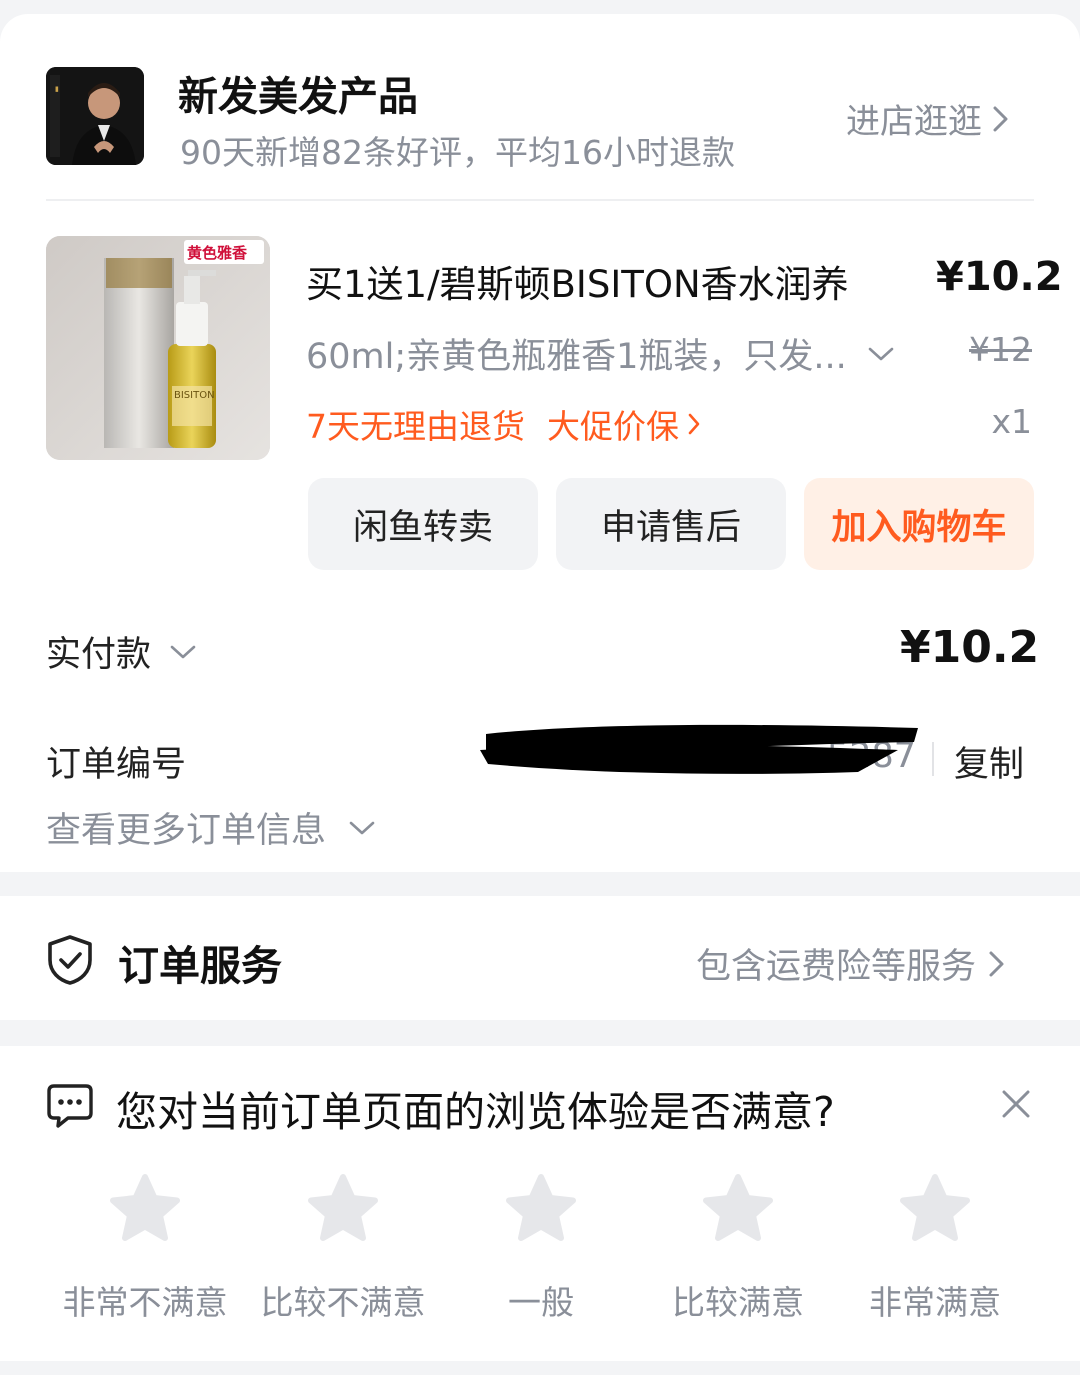 Image resolution: width=1080 pixels, height=1375 pixels. What do you see at coordinates (914, 122) in the screenshot?
I see `visit-shop-label: 进店逛逛` at bounding box center [914, 122].